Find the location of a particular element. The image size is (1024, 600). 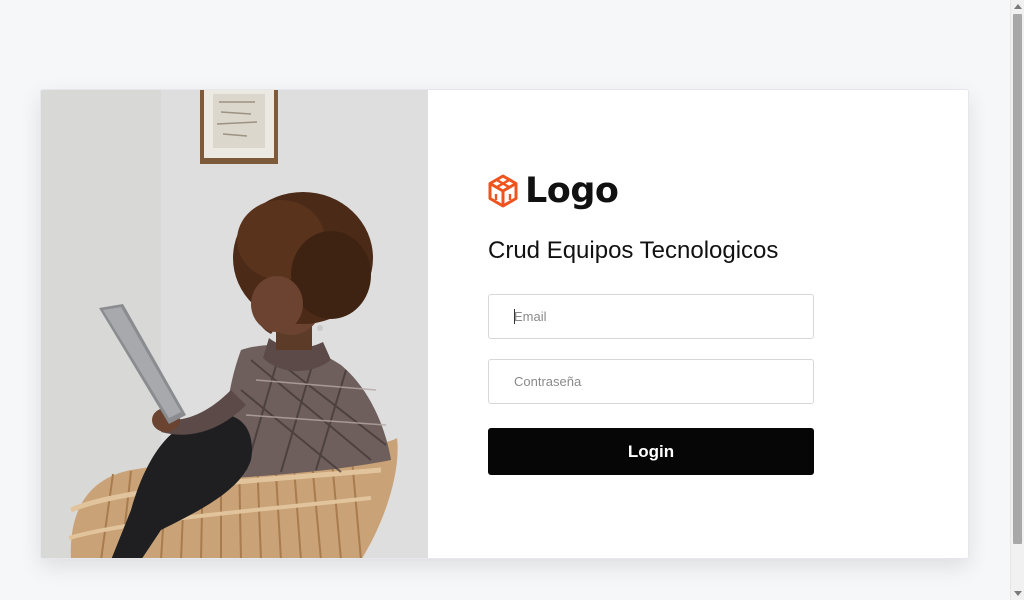

vertical-scrollbar is located at coordinates (1017, 300).